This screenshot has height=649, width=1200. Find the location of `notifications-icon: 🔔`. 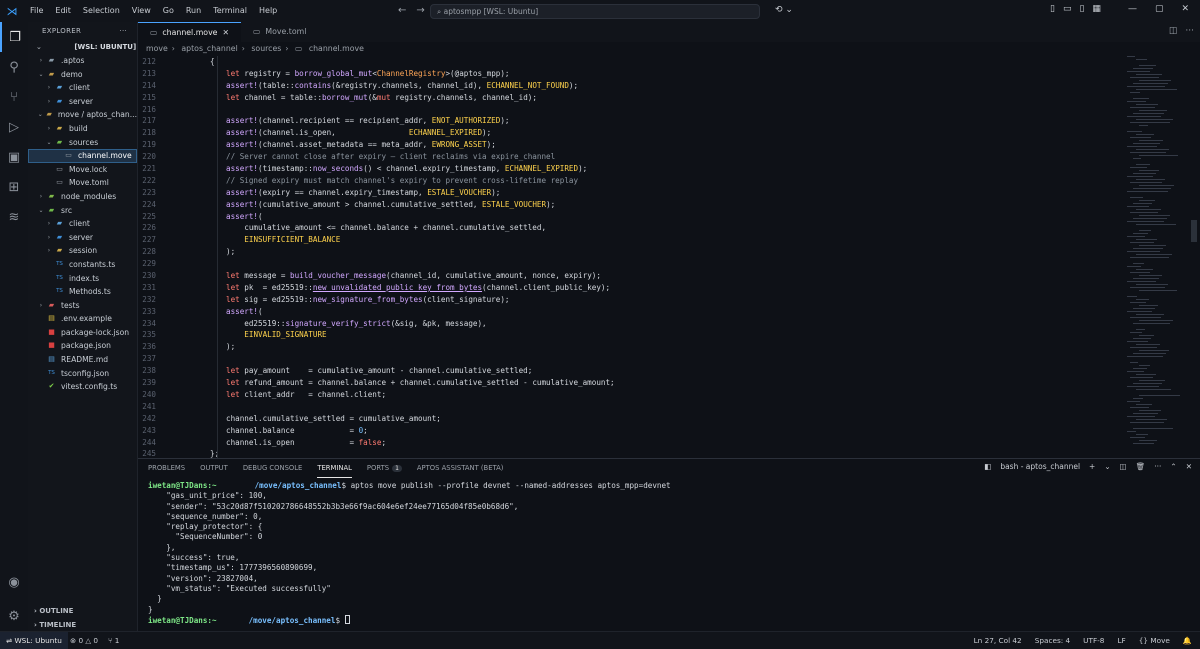

notifications-icon: 🔔 is located at coordinates (1187, 640).